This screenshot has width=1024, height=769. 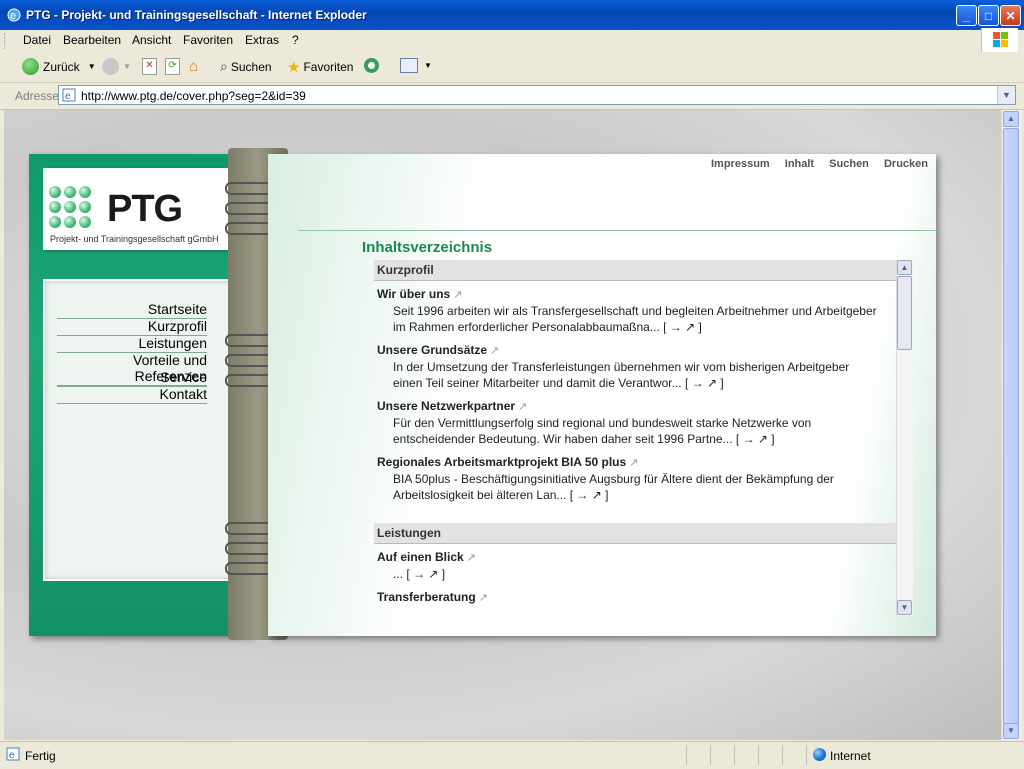 I want to click on menu-help: ?, so click(x=295, y=40).